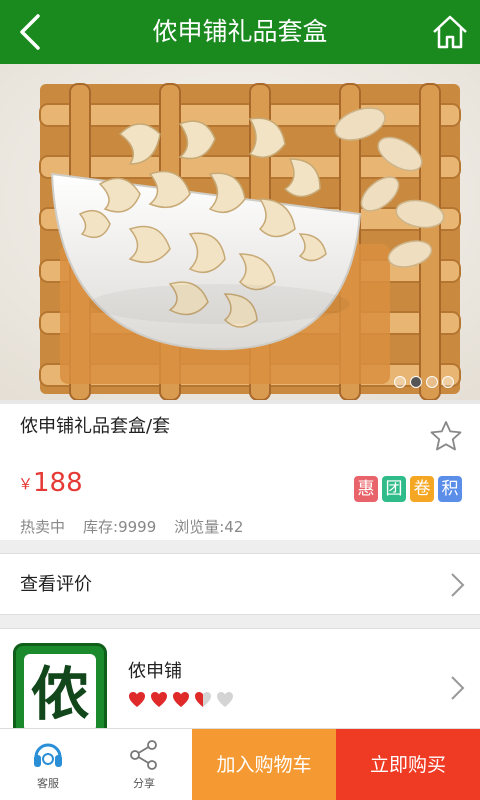 The image size is (480, 800). What do you see at coordinates (95, 426) in the screenshot?
I see `product-name: 侬申铺礼品套盒/套` at bounding box center [95, 426].